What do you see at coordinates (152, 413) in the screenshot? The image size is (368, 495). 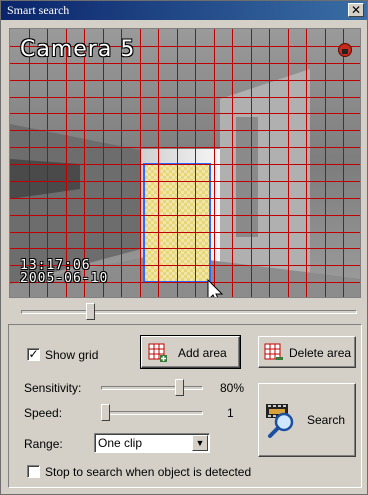 I see `speed-slider-track` at bounding box center [152, 413].